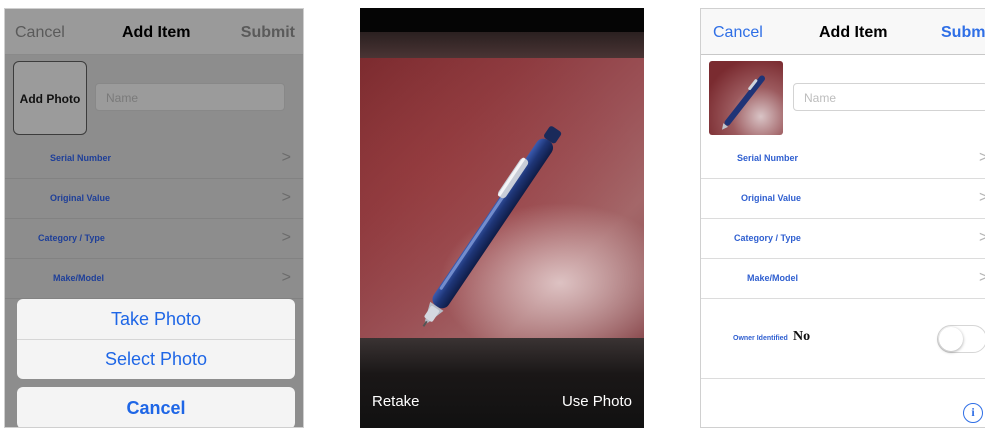 The width and height of the screenshot is (985, 428). I want to click on owner-identified-toggle, so click(961, 339).